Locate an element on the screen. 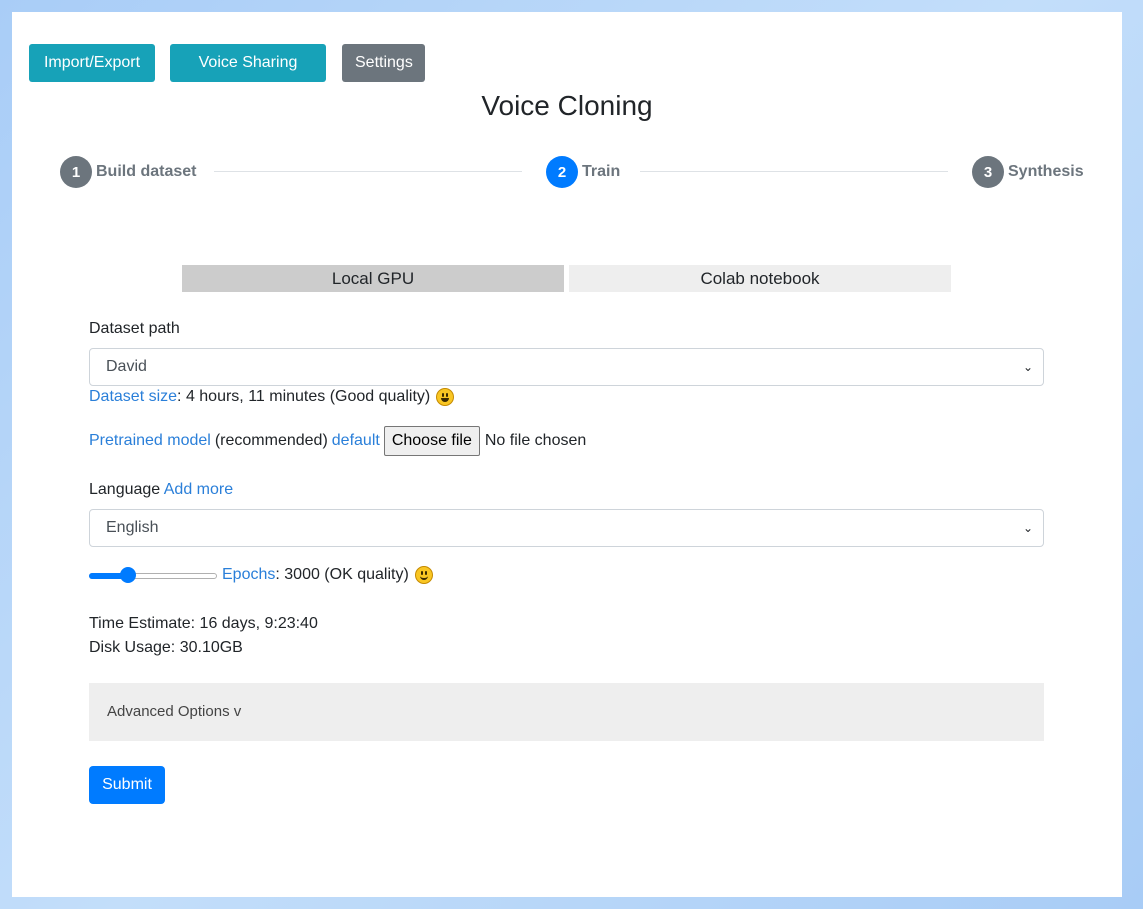  step-synthesis: 3 Synthesis is located at coordinates (1028, 172).